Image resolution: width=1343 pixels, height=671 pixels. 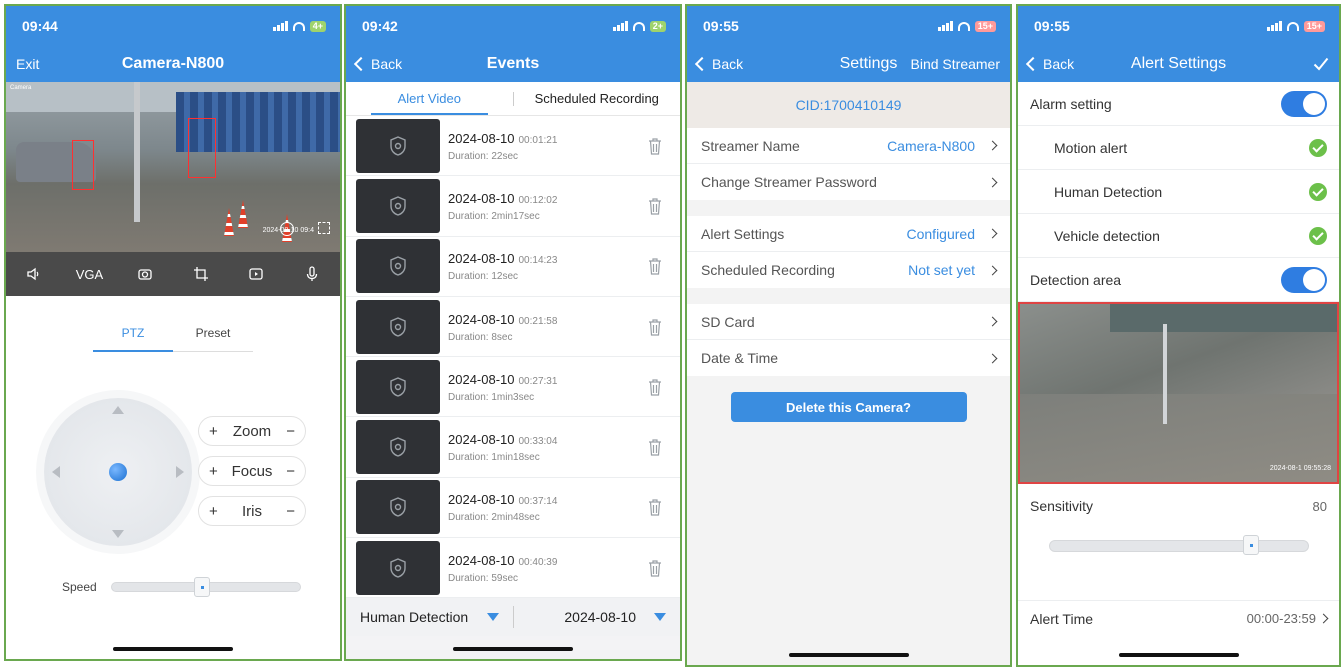 What do you see at coordinates (213, 339) in the screenshot?
I see `tab-preset: Preset` at bounding box center [213, 339].